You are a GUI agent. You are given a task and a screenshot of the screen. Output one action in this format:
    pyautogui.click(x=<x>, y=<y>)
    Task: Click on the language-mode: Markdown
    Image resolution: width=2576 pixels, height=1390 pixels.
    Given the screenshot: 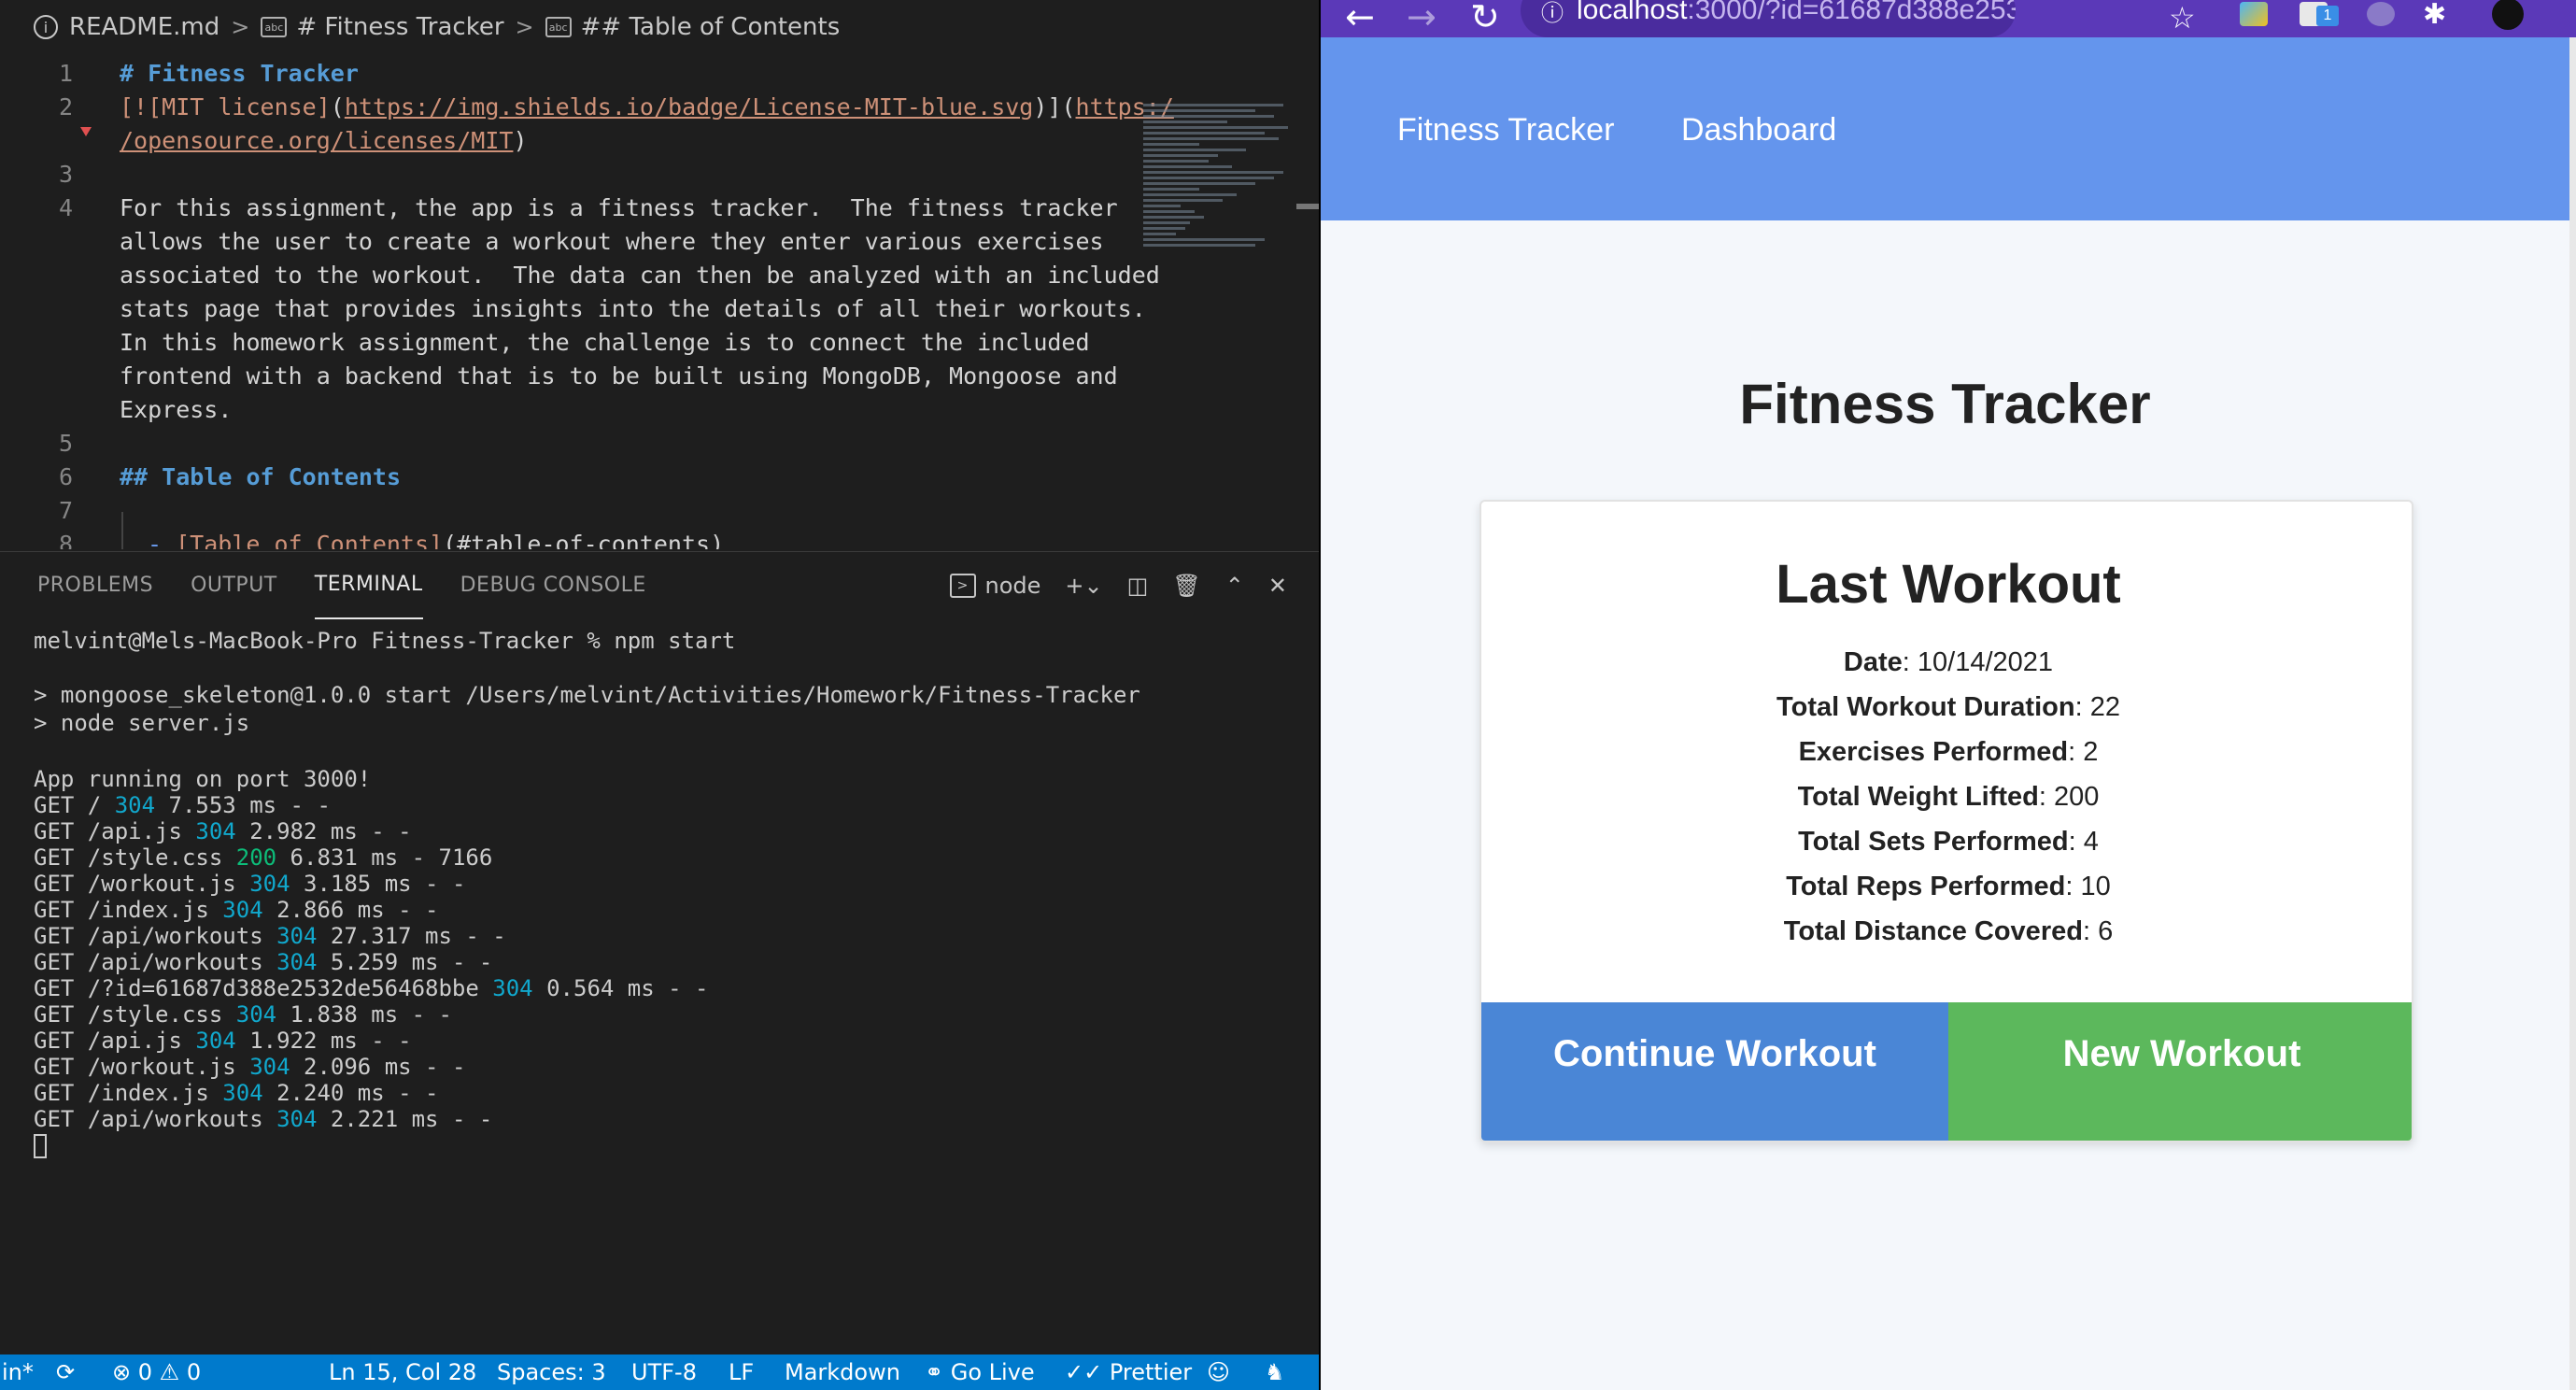 What is the action you would take?
    pyautogui.click(x=842, y=1372)
    